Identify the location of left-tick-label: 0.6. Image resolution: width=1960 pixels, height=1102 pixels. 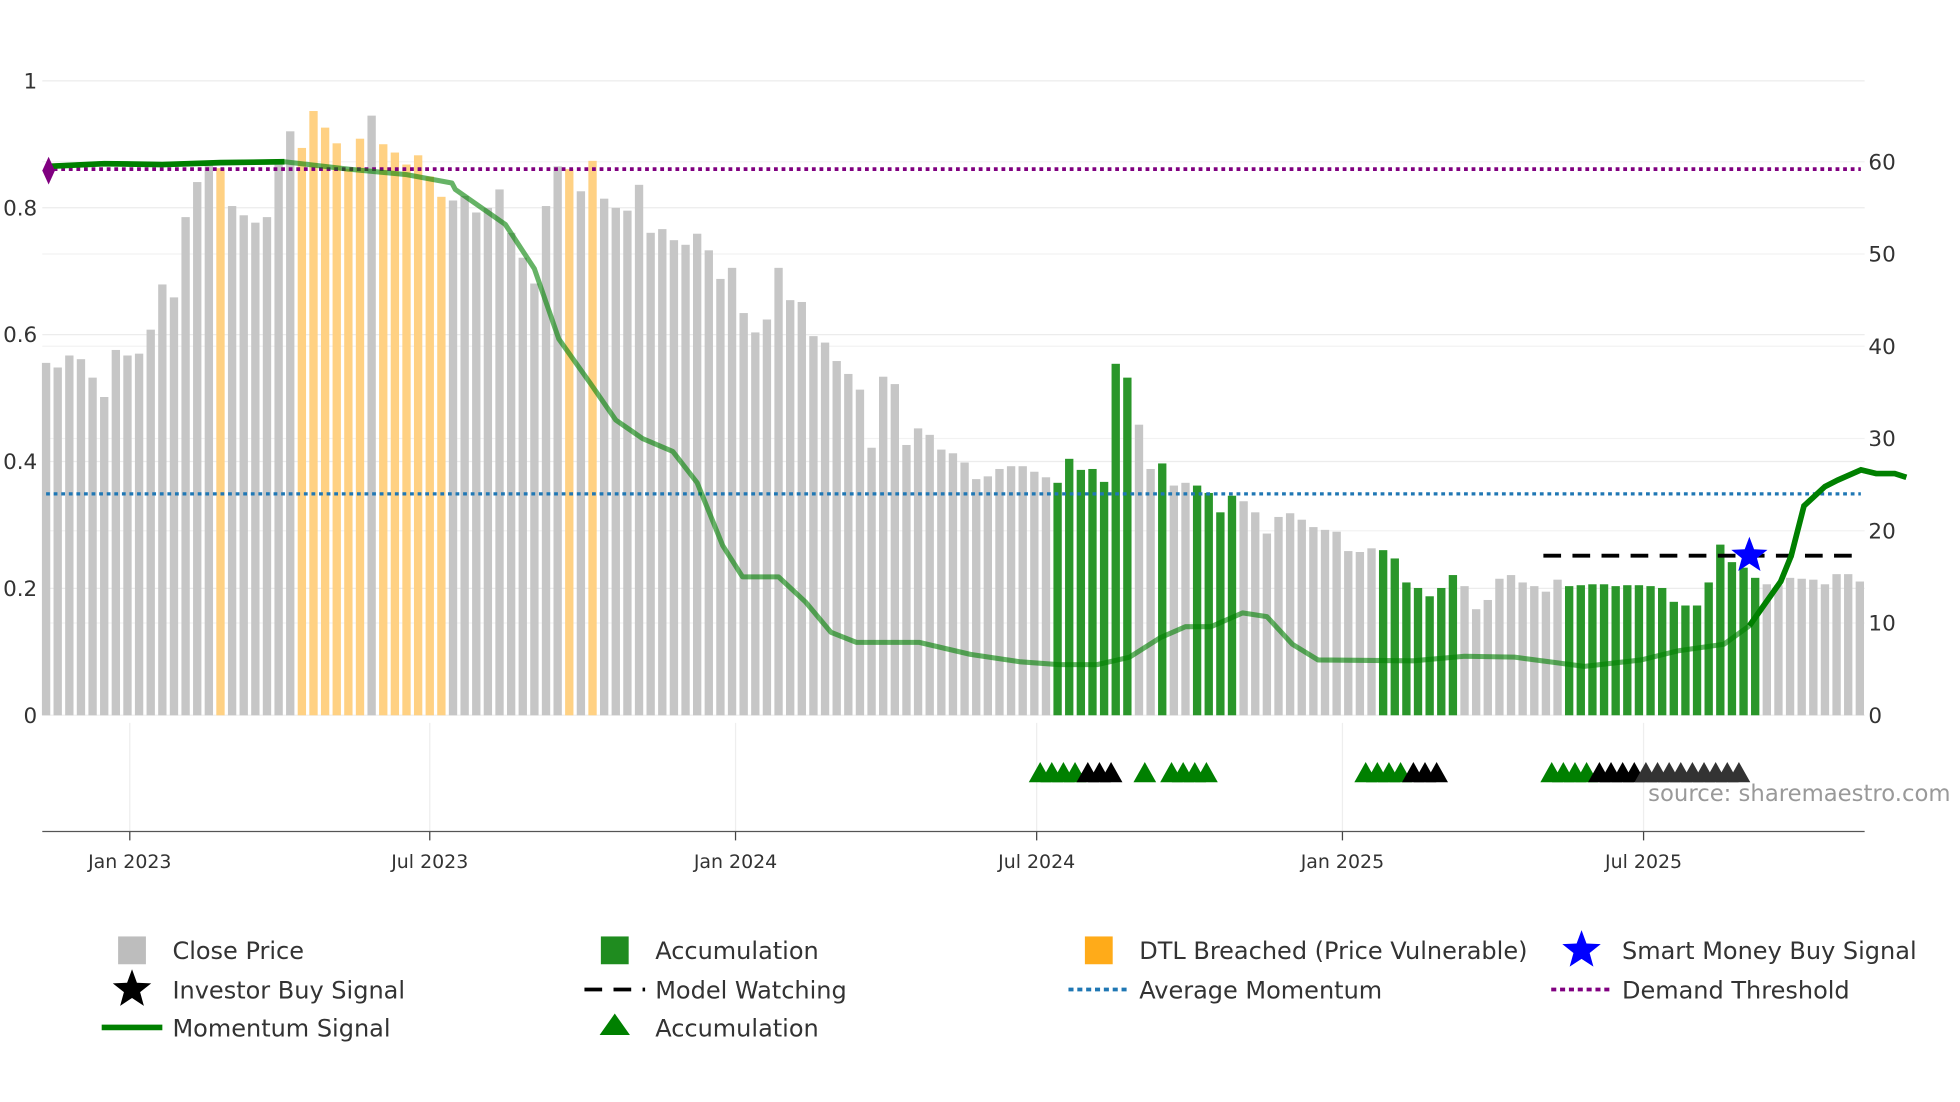
(20, 335).